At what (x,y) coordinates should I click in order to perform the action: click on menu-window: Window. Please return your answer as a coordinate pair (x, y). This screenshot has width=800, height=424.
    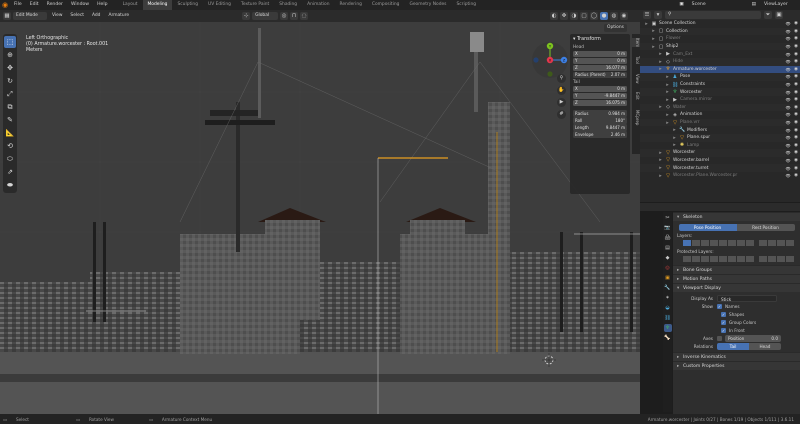
    Looking at the image, I should click on (80, 5).